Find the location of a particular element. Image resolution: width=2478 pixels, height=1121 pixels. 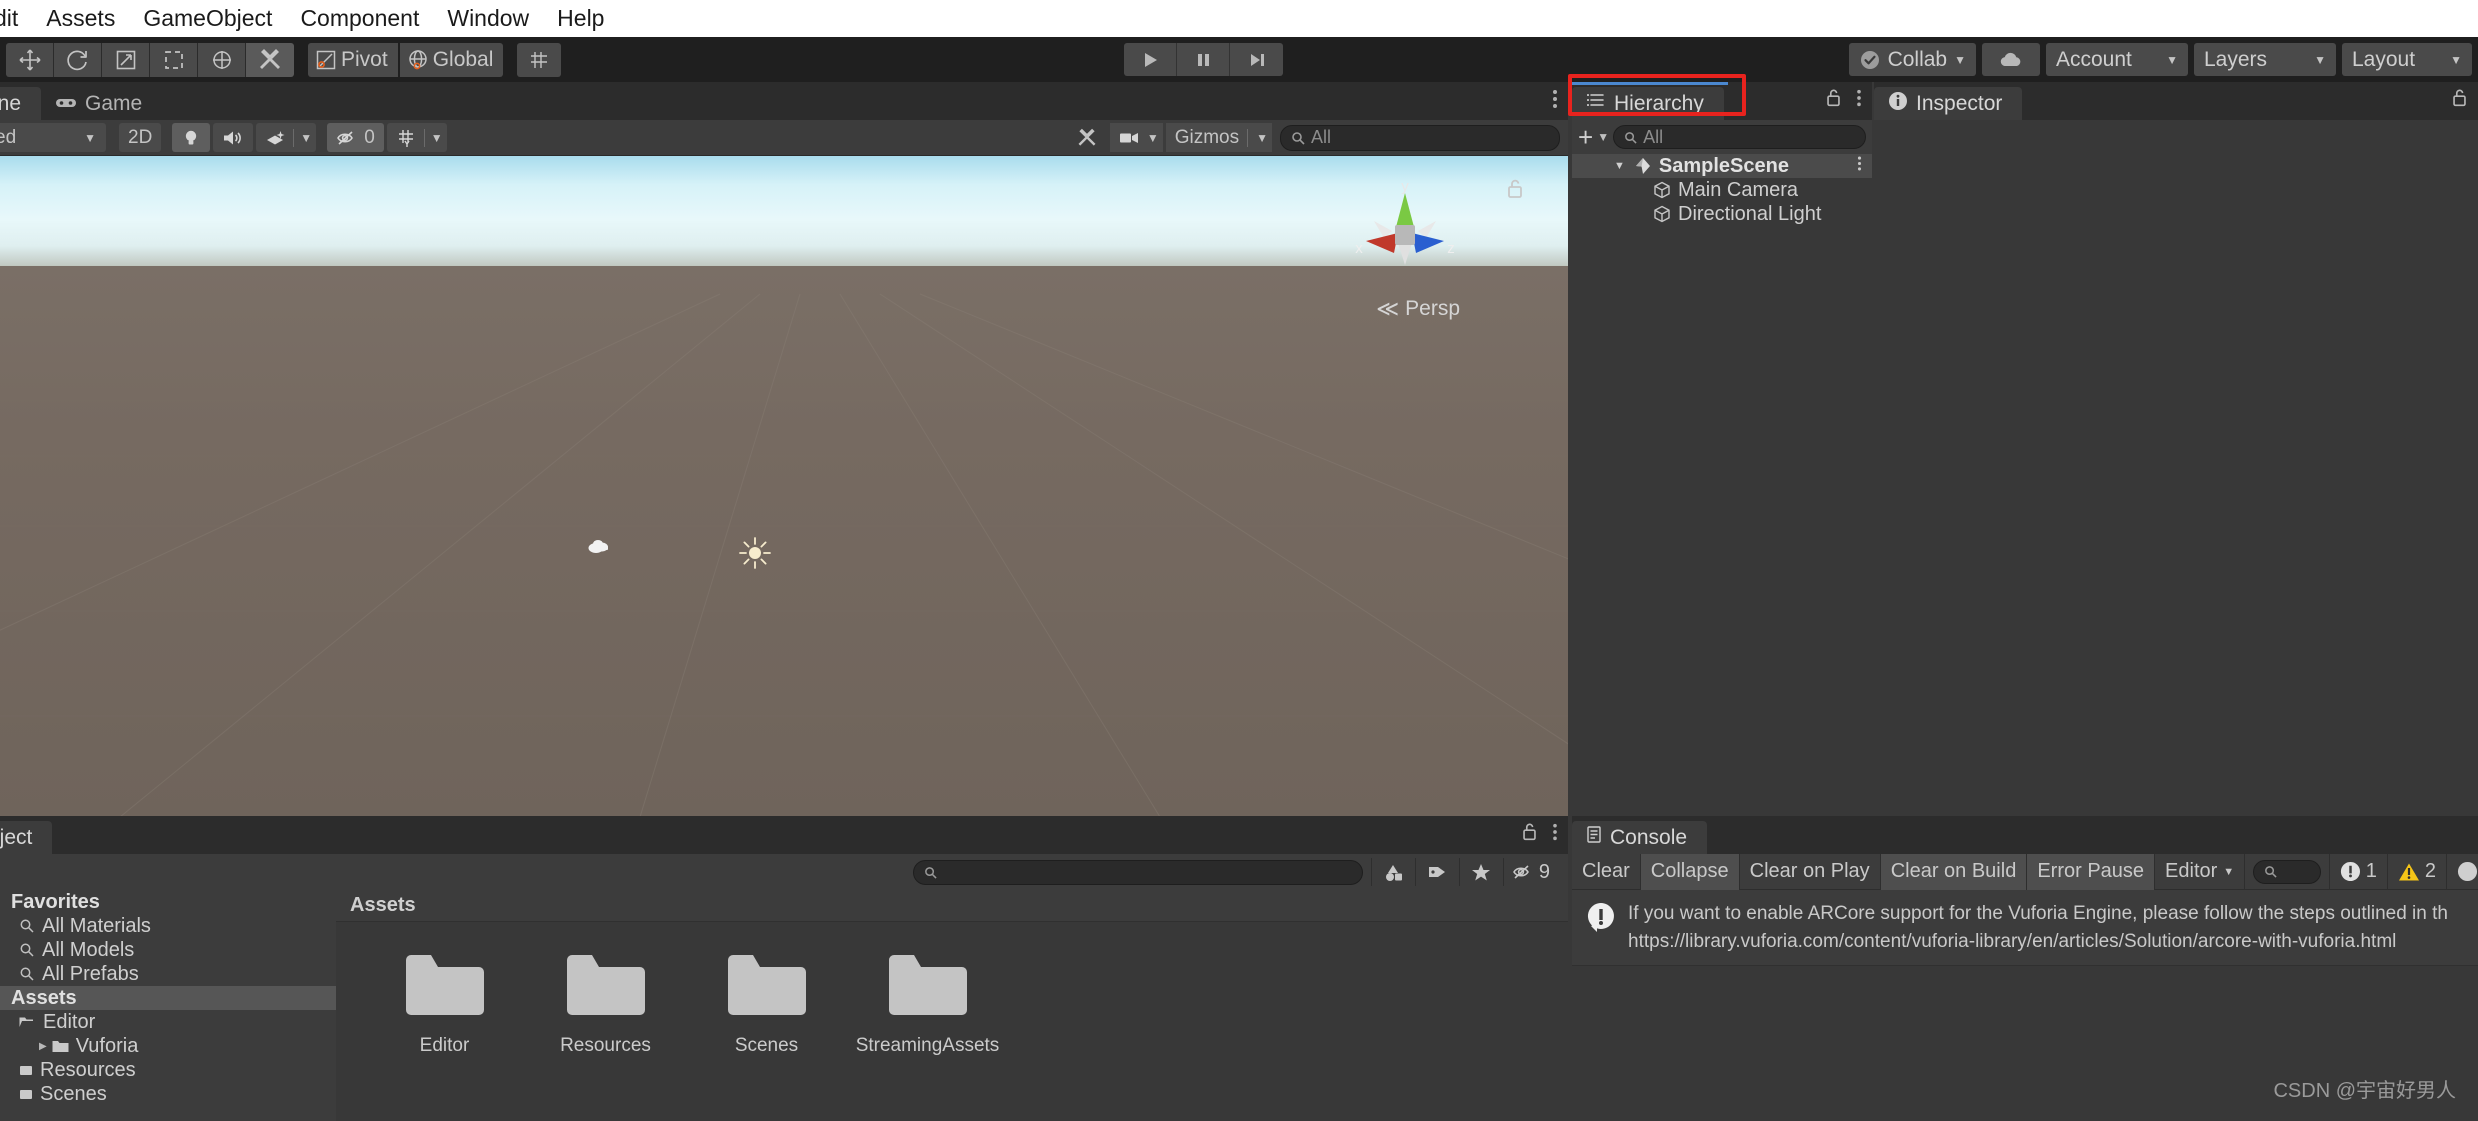

hierarchy-add-button: + is located at coordinates (1585, 137).